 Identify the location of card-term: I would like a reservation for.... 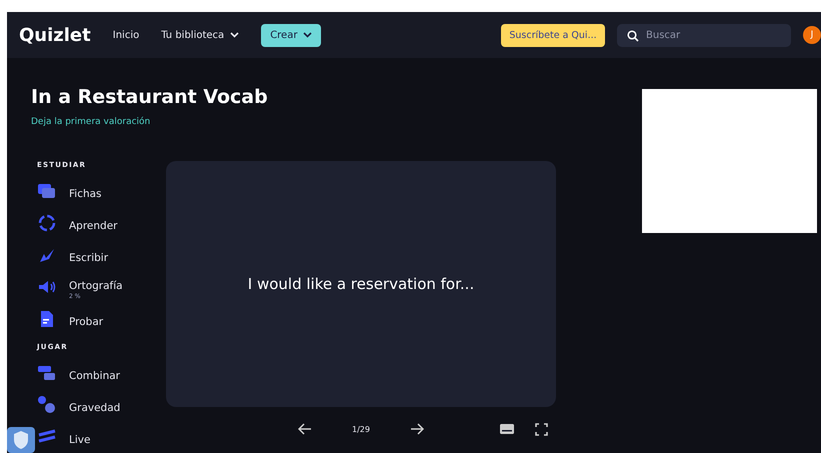
(361, 284).